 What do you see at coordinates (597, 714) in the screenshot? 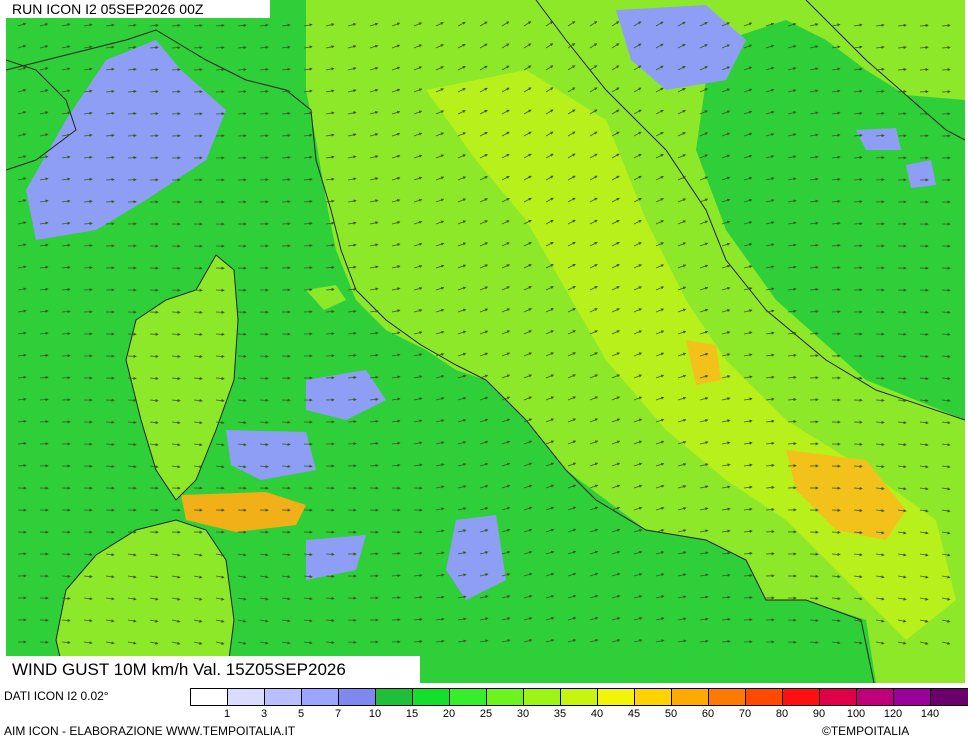
I see `colorbar-tick-label: 40` at bounding box center [597, 714].